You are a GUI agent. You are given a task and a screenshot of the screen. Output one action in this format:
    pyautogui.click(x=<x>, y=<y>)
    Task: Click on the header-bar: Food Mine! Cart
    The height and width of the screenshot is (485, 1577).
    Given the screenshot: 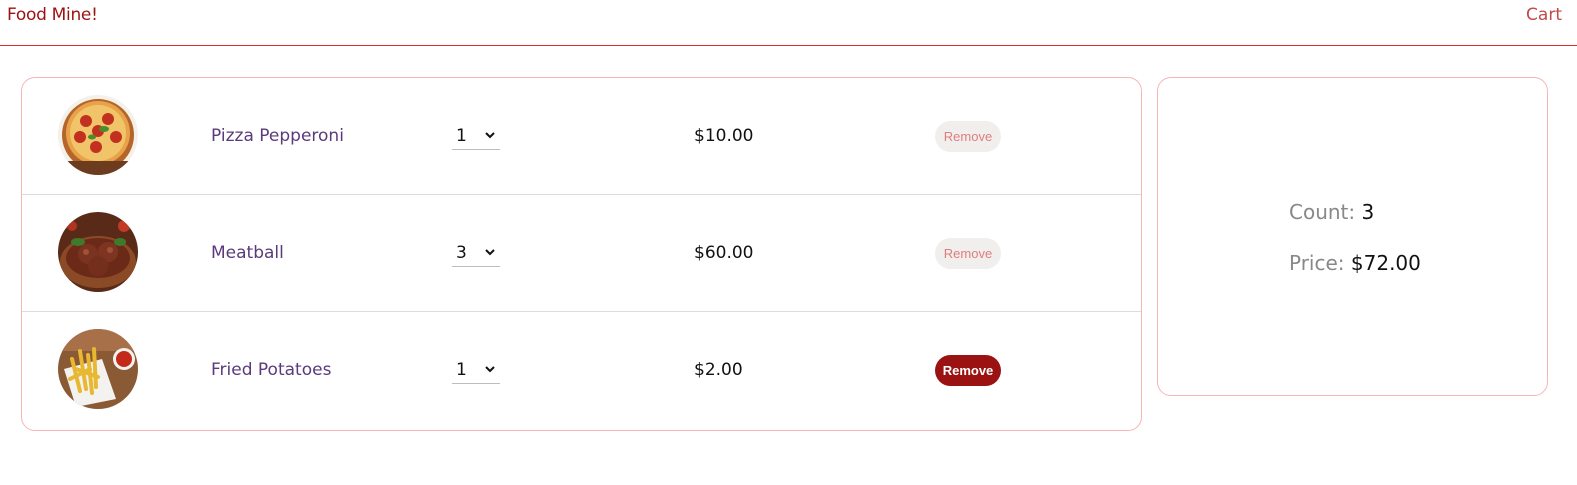 What is the action you would take?
    pyautogui.click(x=788, y=23)
    